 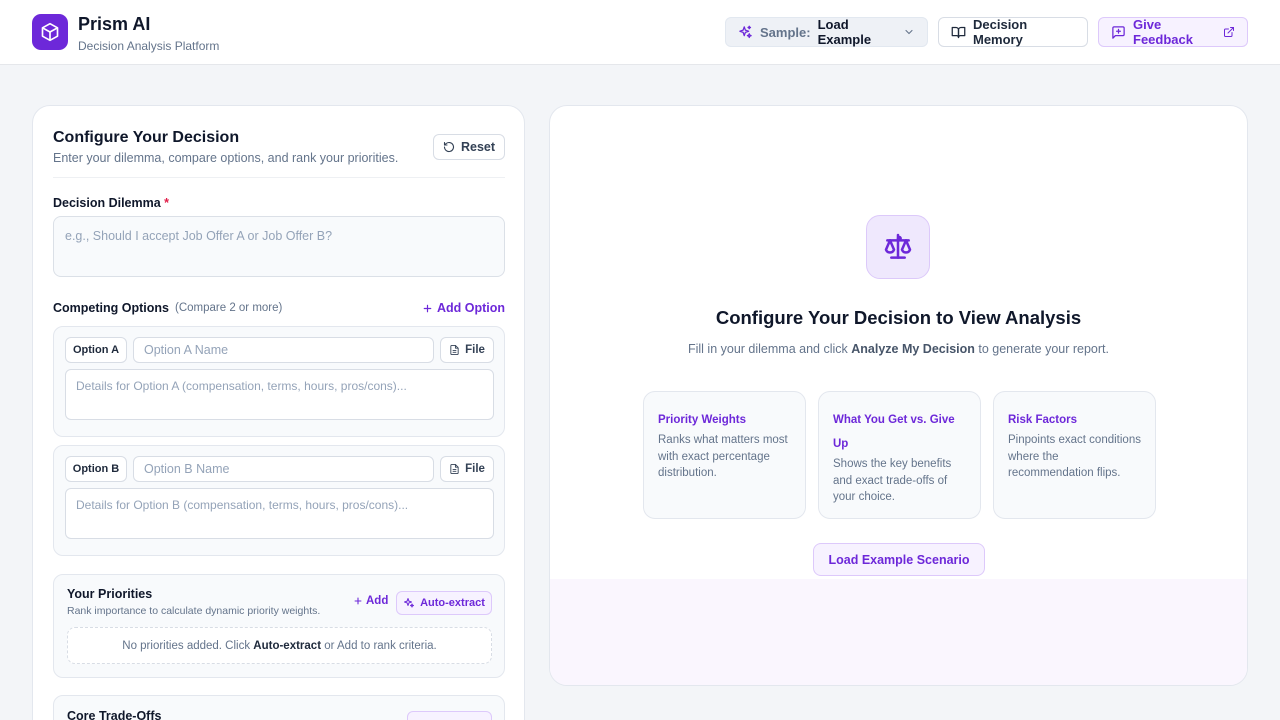 I want to click on priorities-title: Your Priorities, so click(x=110, y=594).